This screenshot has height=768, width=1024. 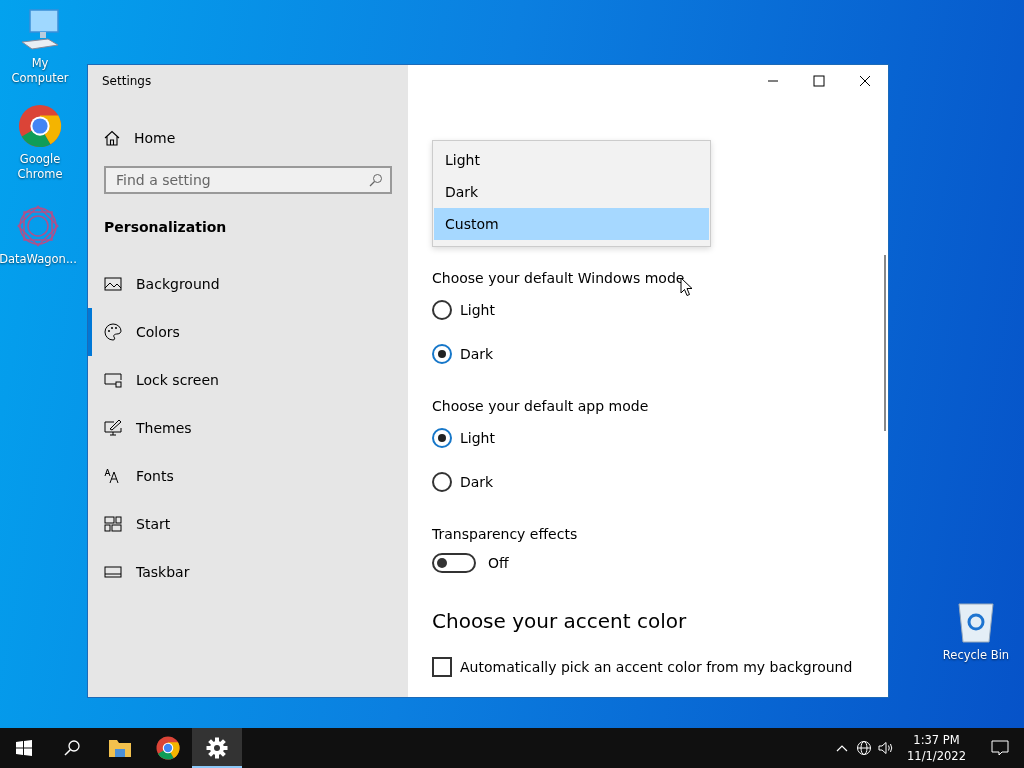 I want to click on dropdown-option: Light, so click(x=571, y=160).